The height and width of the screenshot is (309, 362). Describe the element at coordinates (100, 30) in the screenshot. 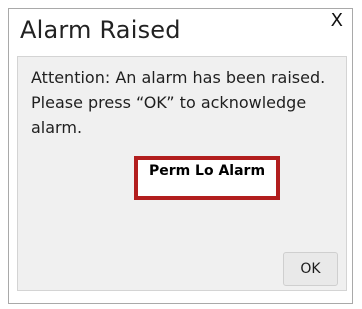

I see `dialog-title: Alarm Raised` at that location.